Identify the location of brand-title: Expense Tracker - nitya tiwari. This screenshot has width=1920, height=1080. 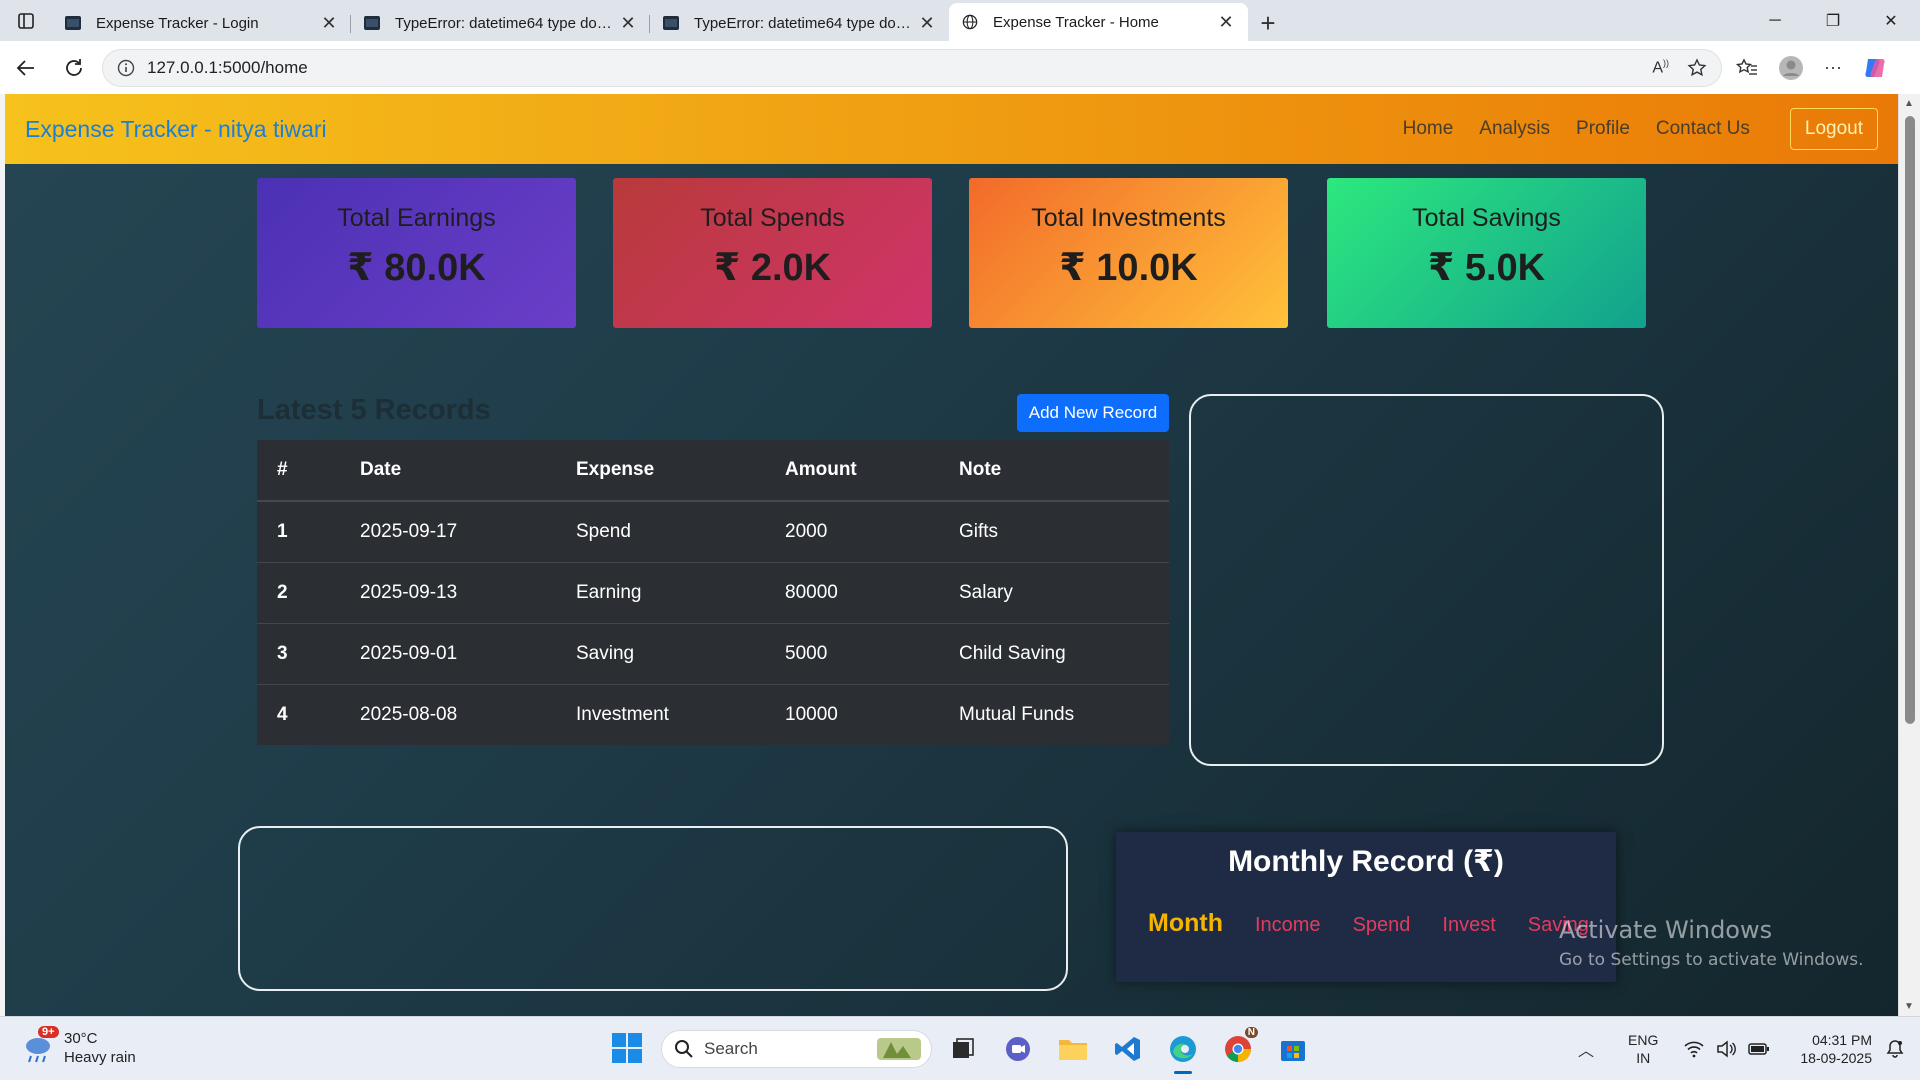
(176, 129).